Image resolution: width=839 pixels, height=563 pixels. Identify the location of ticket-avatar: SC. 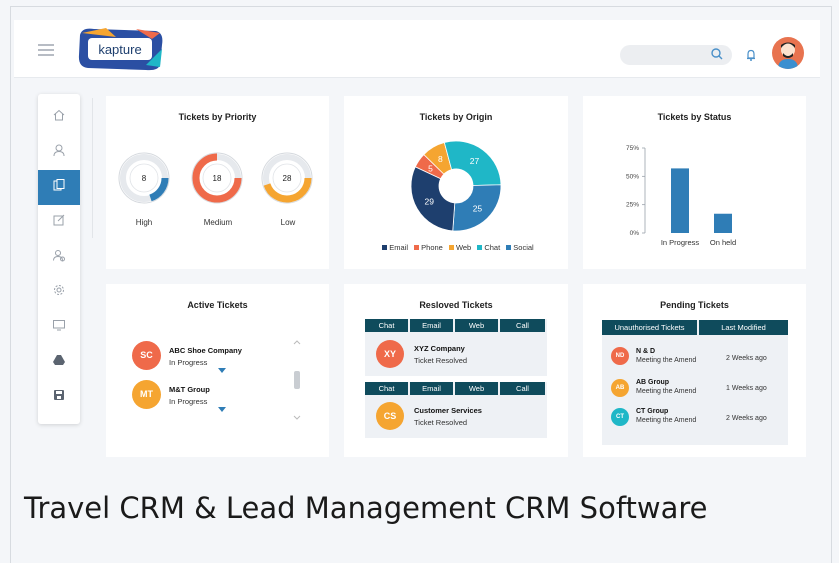
(146, 355).